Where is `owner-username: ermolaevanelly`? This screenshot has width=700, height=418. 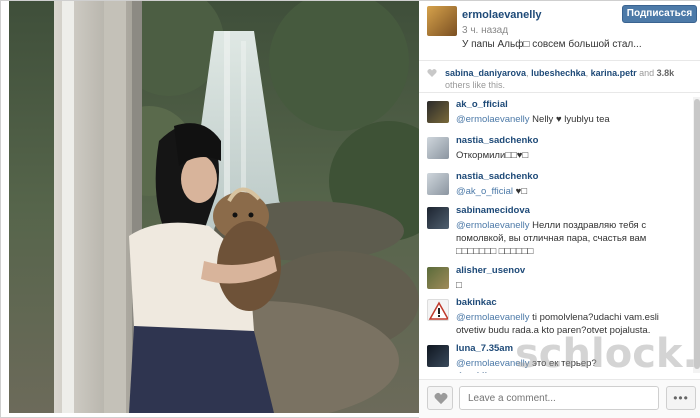 owner-username: ermolaevanelly is located at coordinates (502, 15).